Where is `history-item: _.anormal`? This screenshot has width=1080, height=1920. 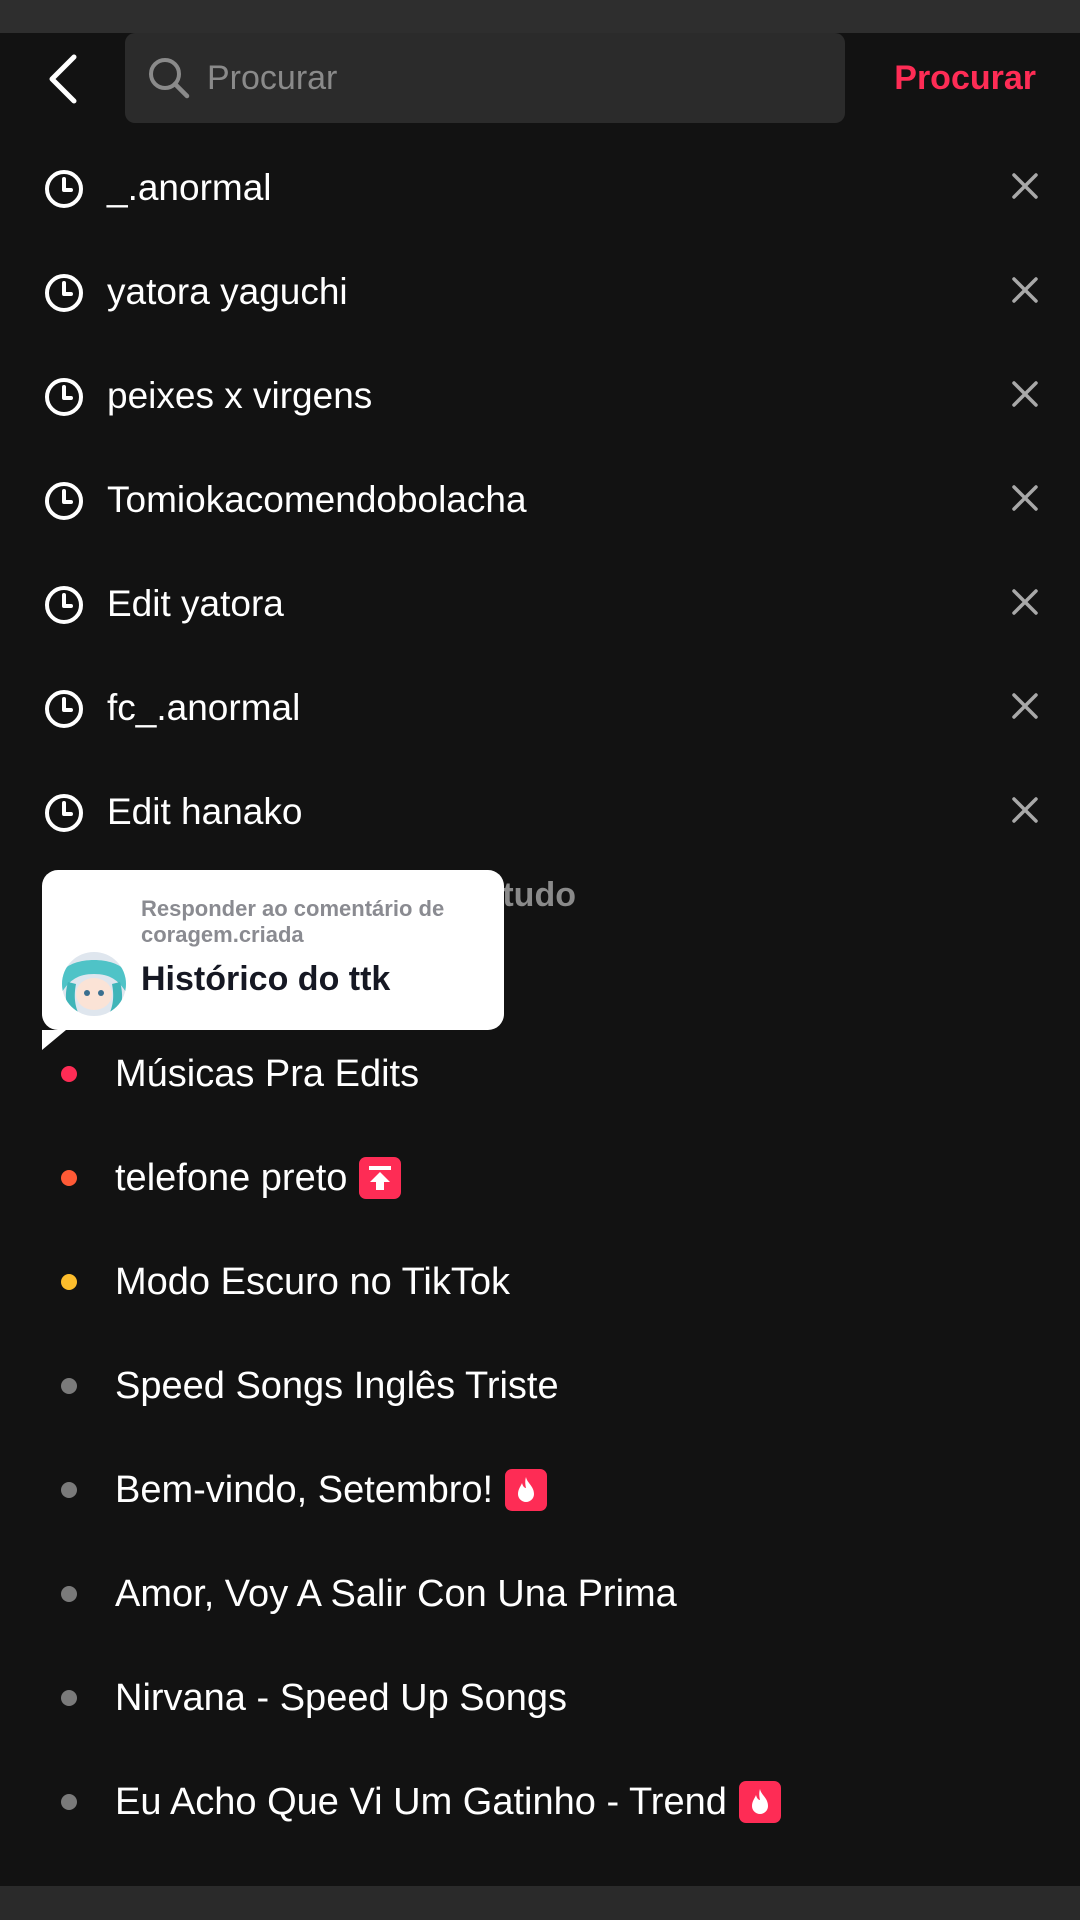 history-item: _.anormal is located at coordinates (540, 187).